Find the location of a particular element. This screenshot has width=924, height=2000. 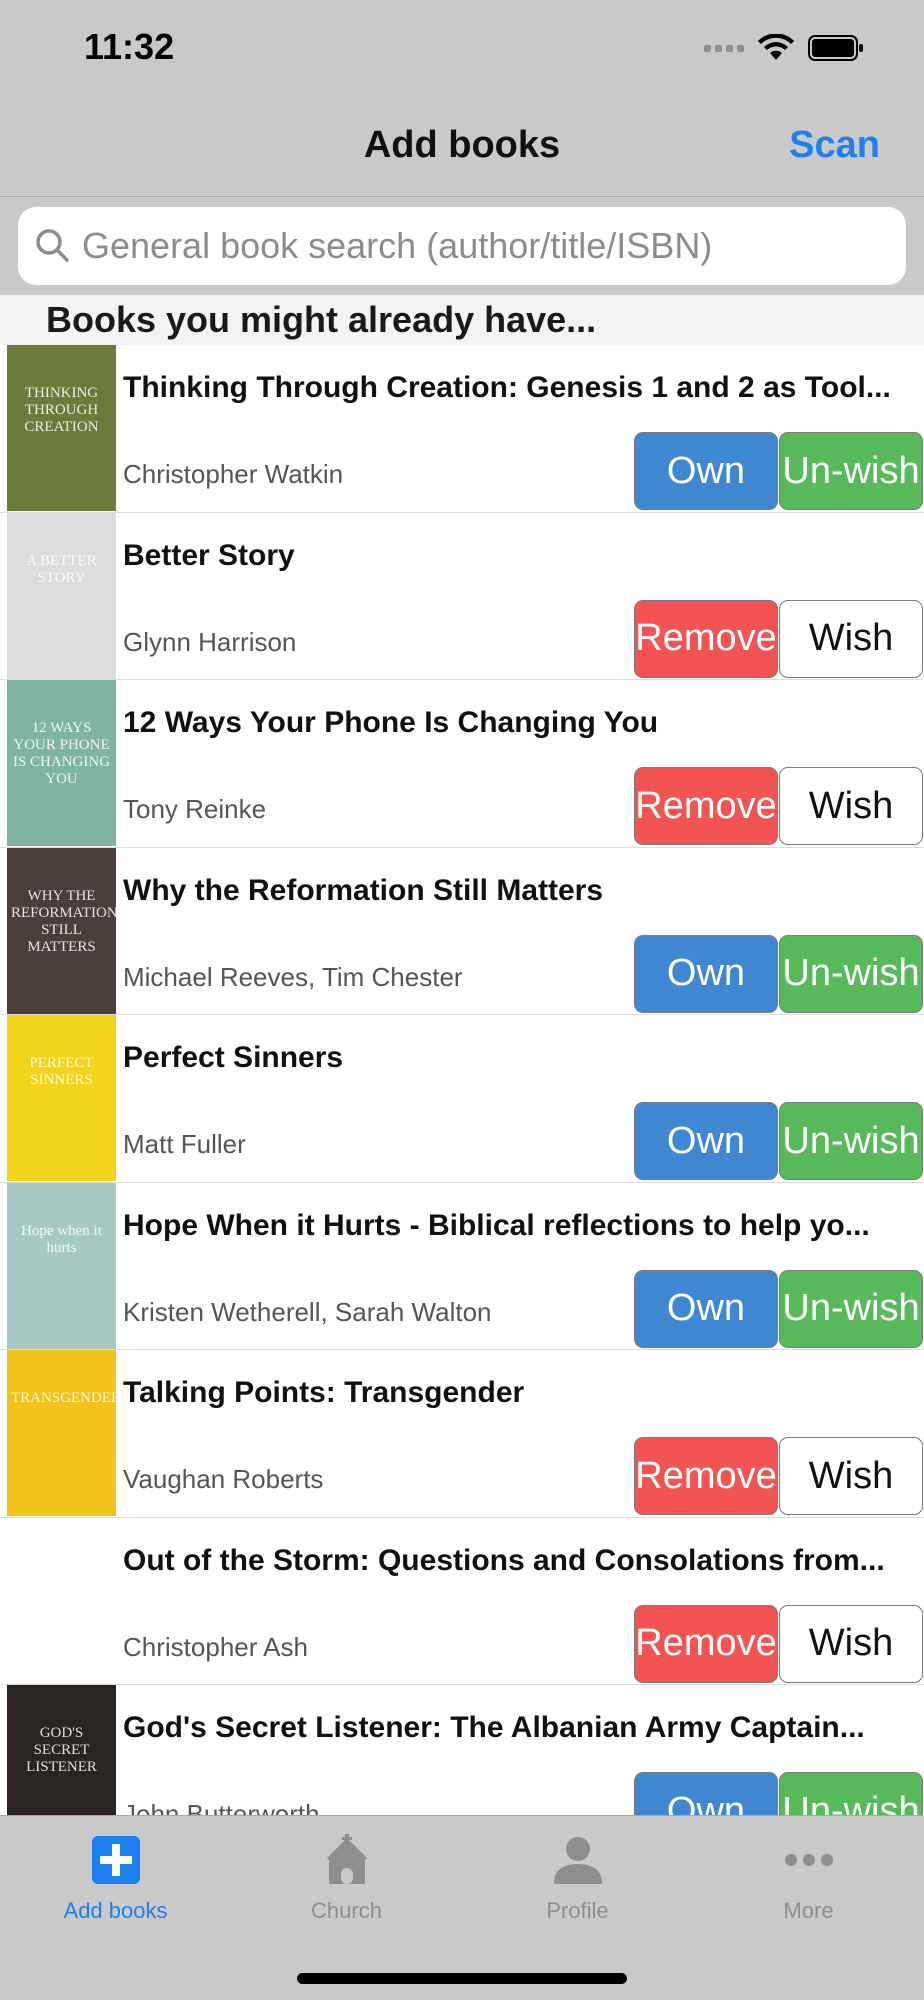

more-icon is located at coordinates (809, 1860).